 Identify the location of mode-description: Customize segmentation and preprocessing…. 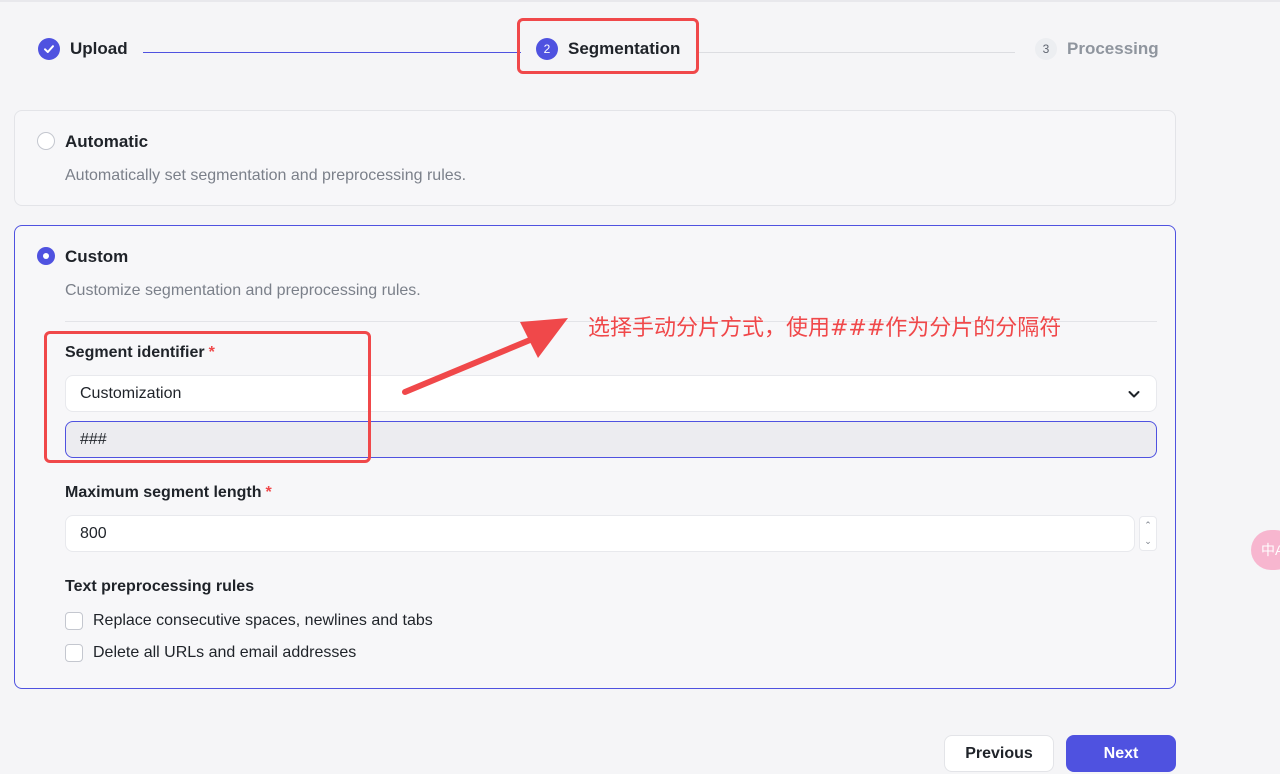
(243, 290).